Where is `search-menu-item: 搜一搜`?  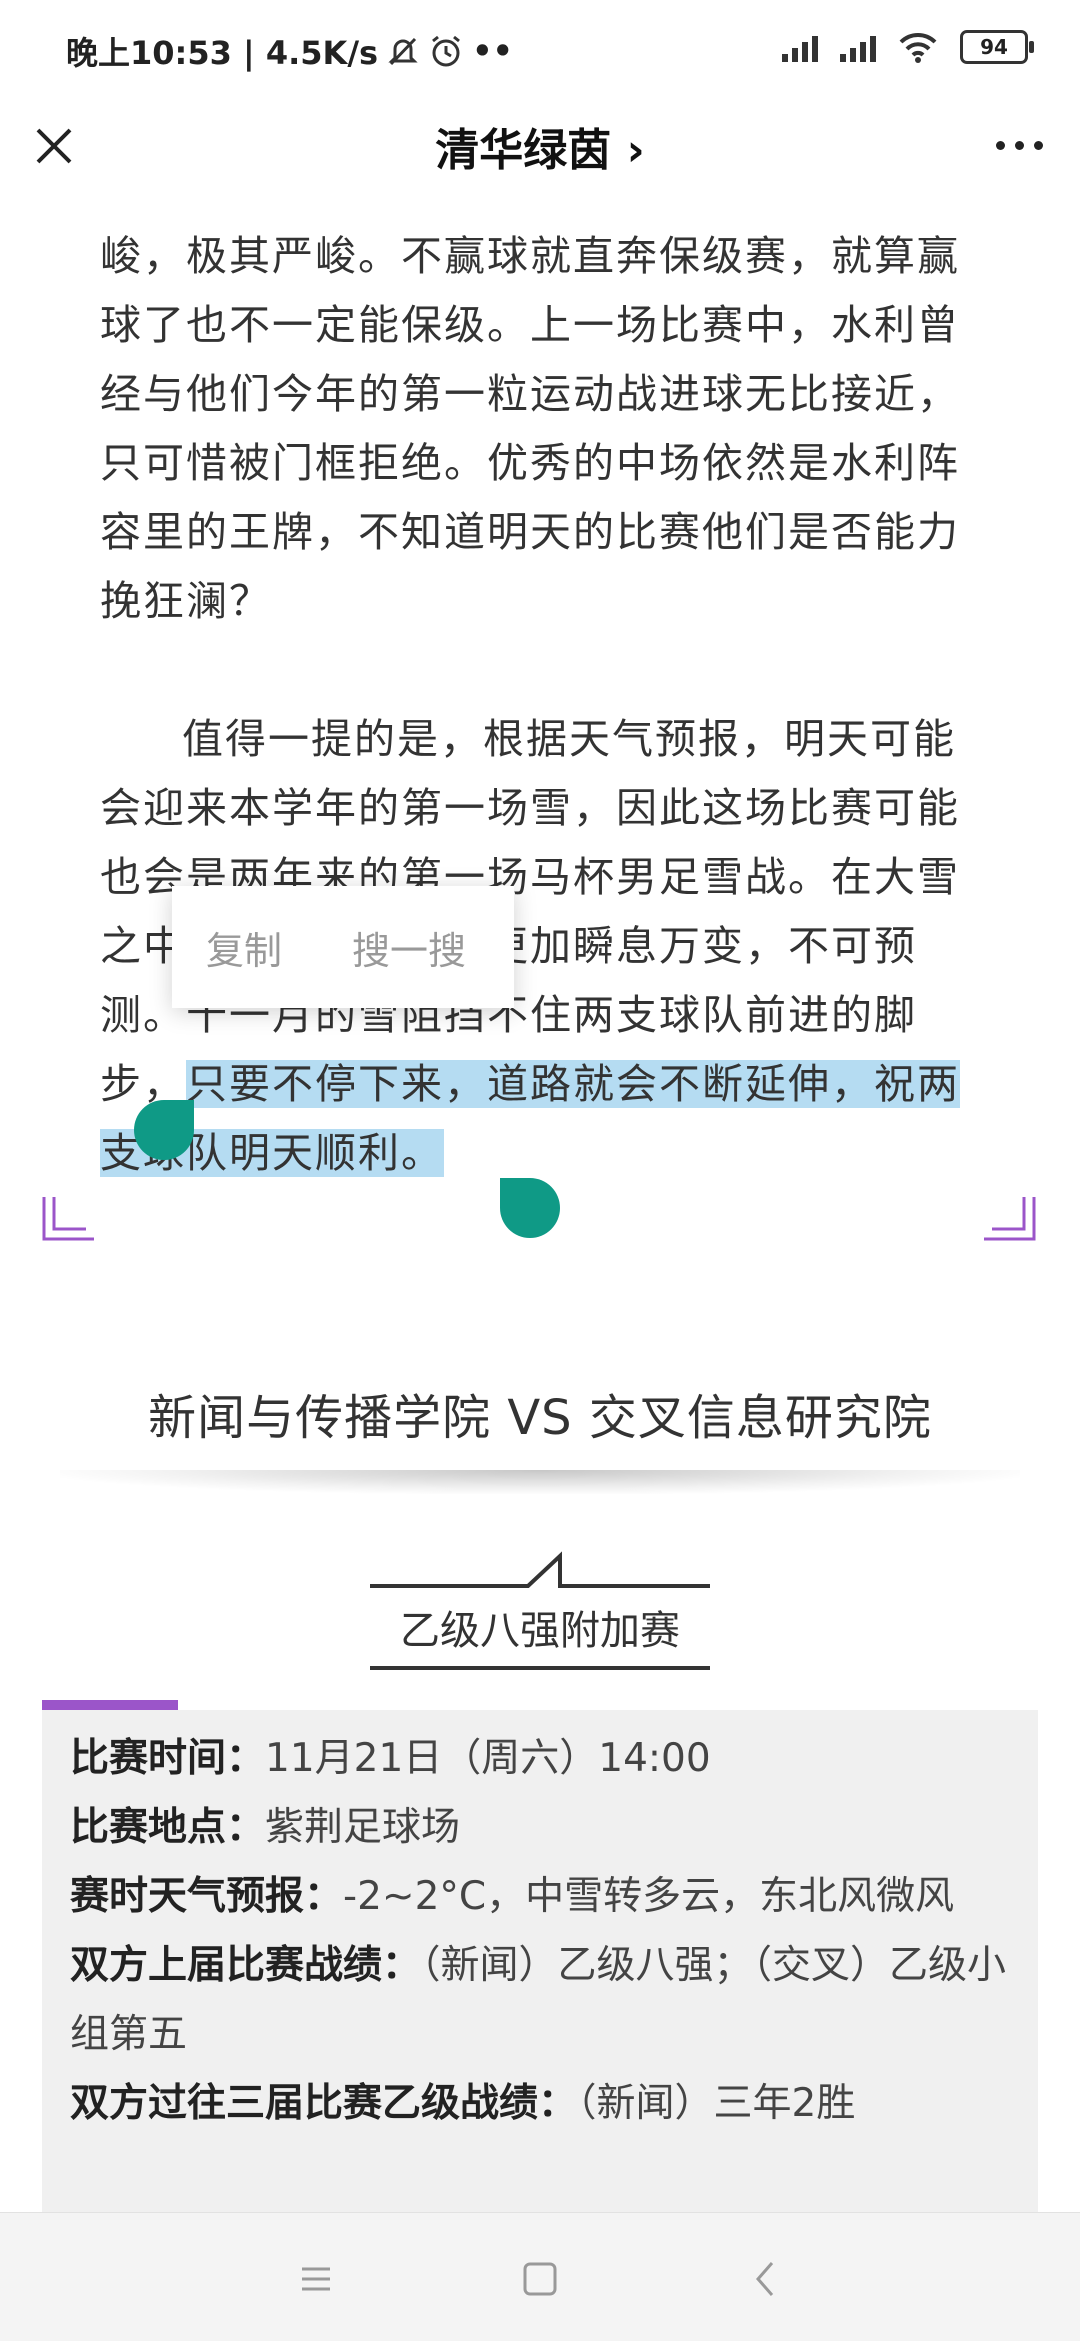
search-menu-item: 搜一搜 is located at coordinates (409, 947).